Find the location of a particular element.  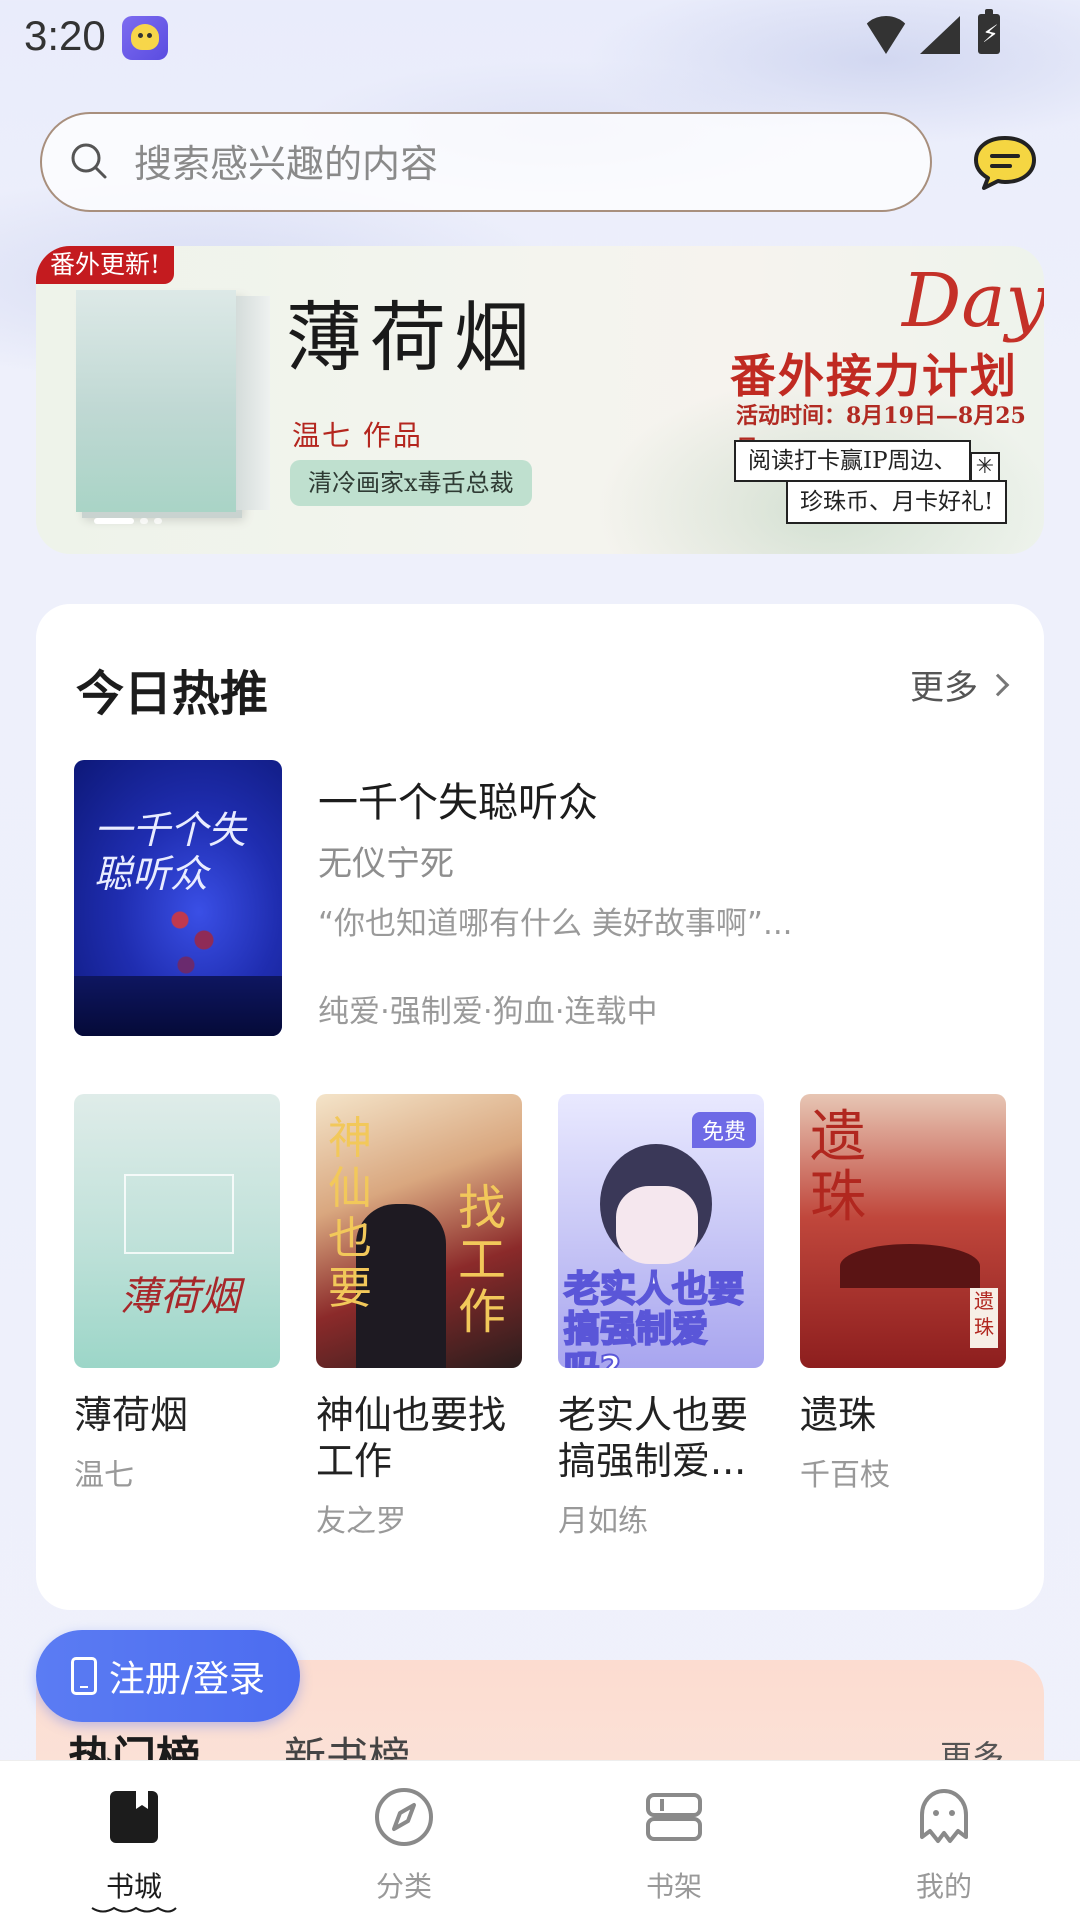

nav-item-bookstore: 书城 is located at coordinates (134, 1840).